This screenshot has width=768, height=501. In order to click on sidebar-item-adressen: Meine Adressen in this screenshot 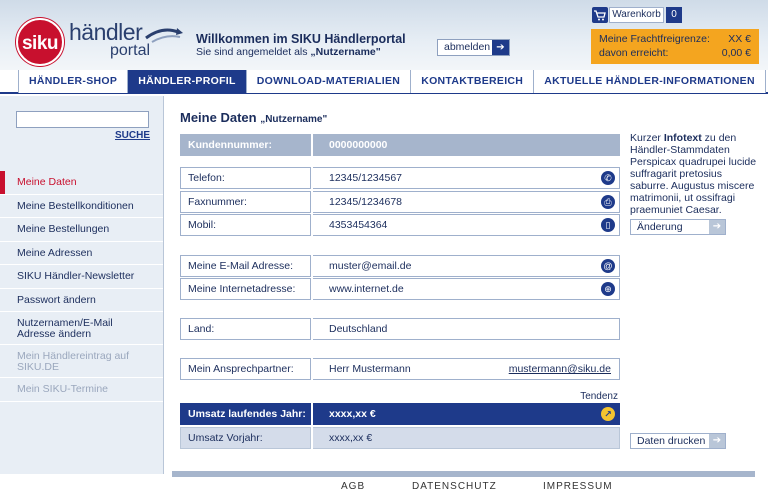, I will do `click(81, 253)`.